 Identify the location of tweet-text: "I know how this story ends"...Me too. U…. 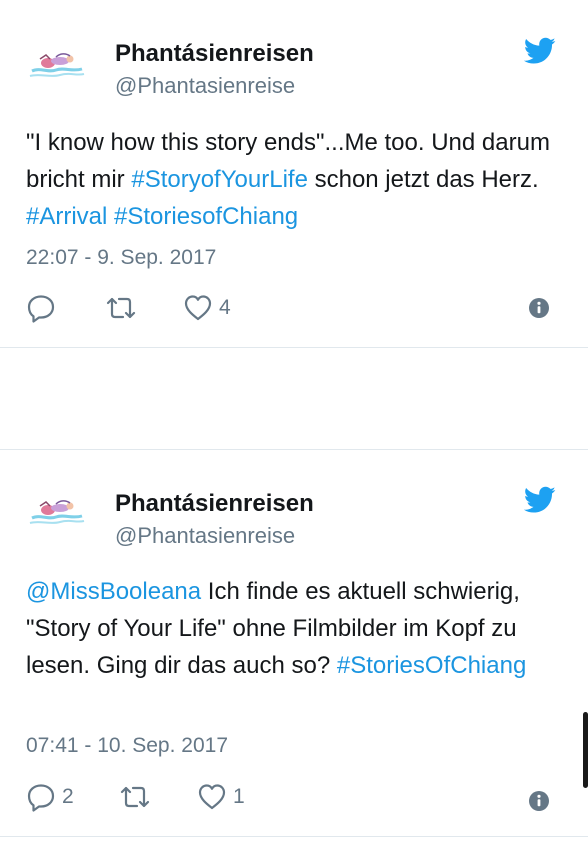
(296, 179).